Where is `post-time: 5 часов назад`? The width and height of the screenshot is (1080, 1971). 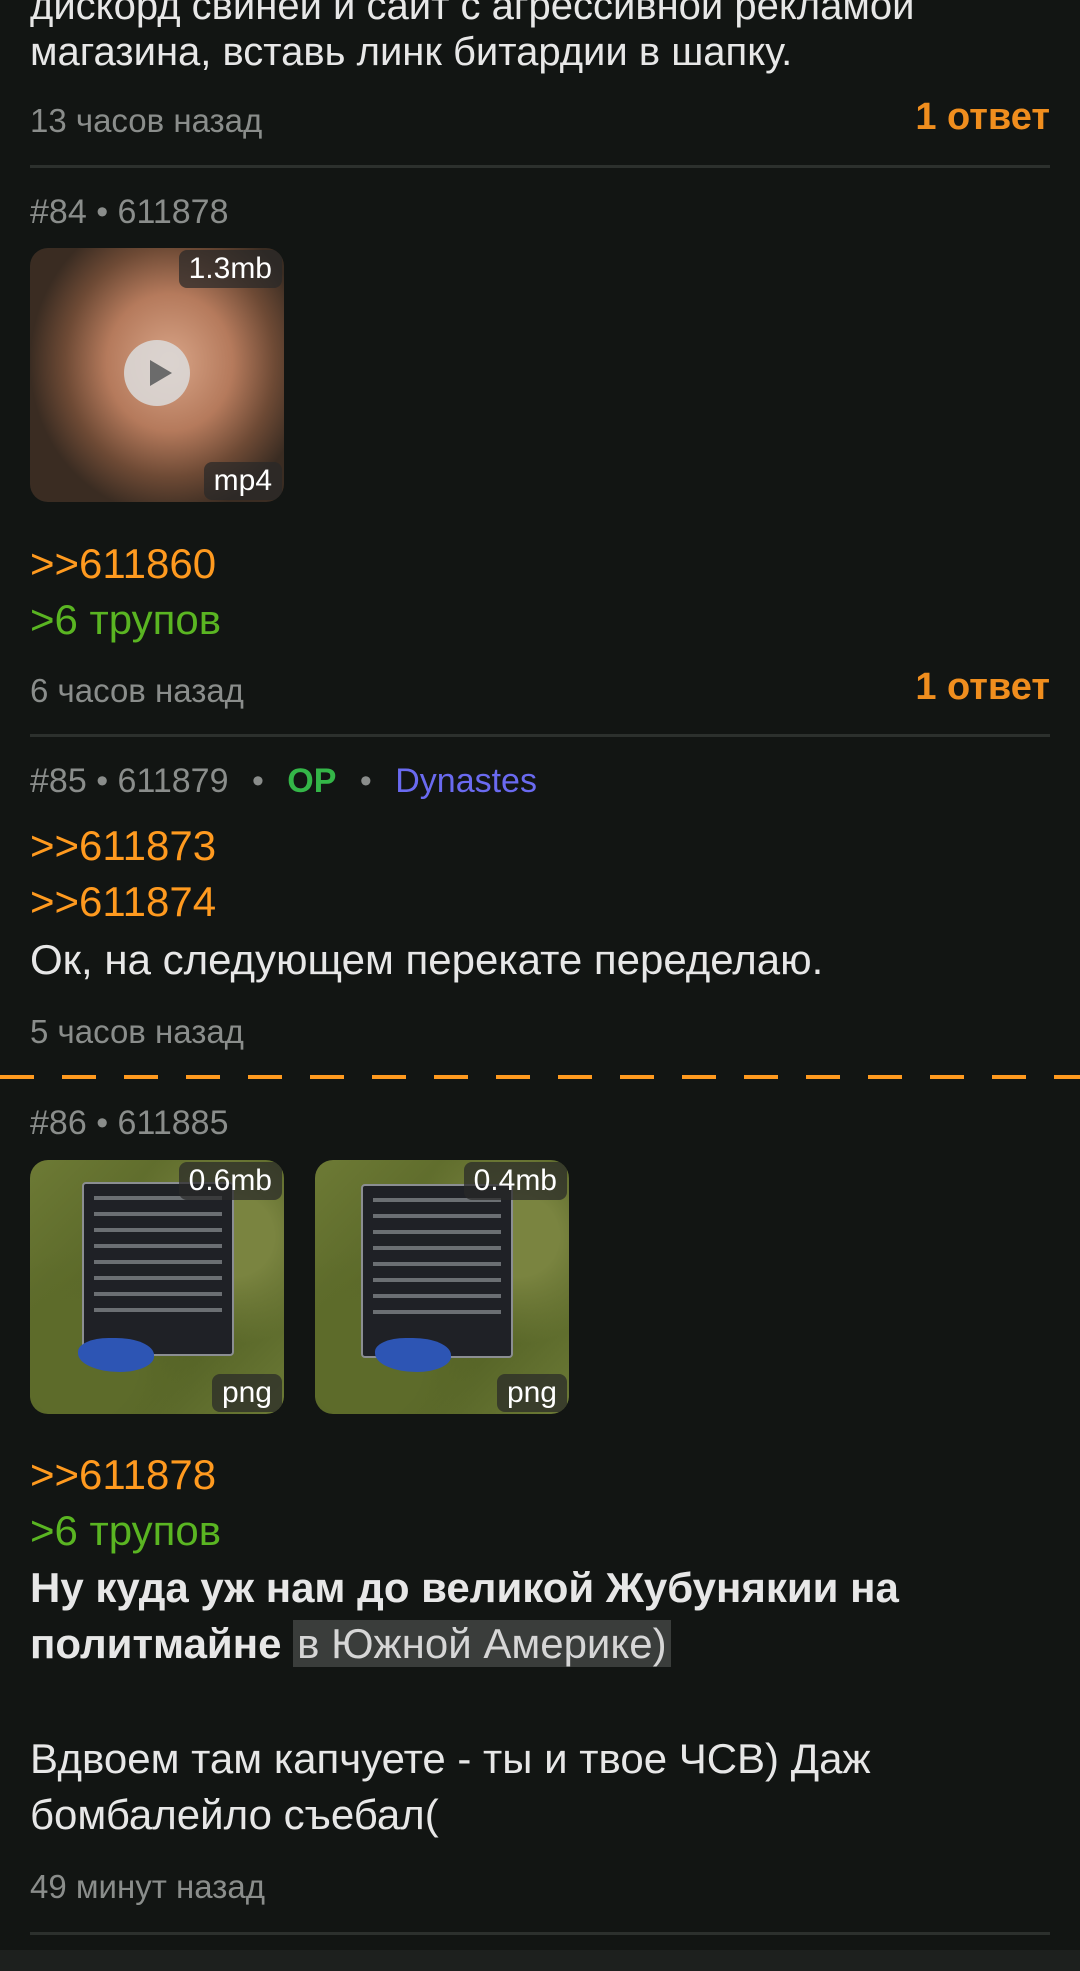
post-time: 5 часов назад is located at coordinates (137, 1031).